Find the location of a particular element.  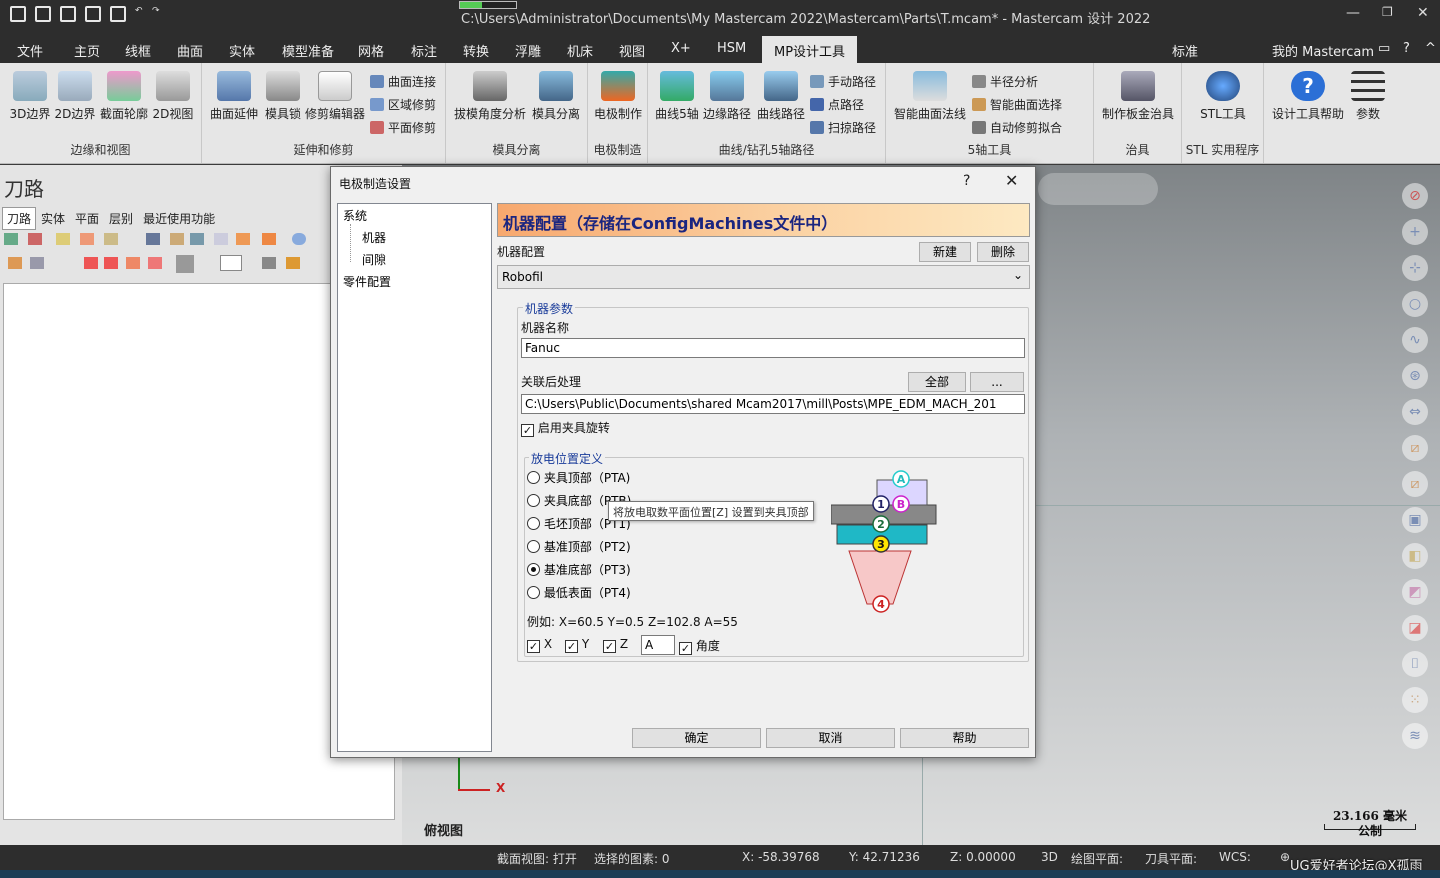

smart-surface-normal-button: 智能曲面法线 is located at coordinates (930, 96).